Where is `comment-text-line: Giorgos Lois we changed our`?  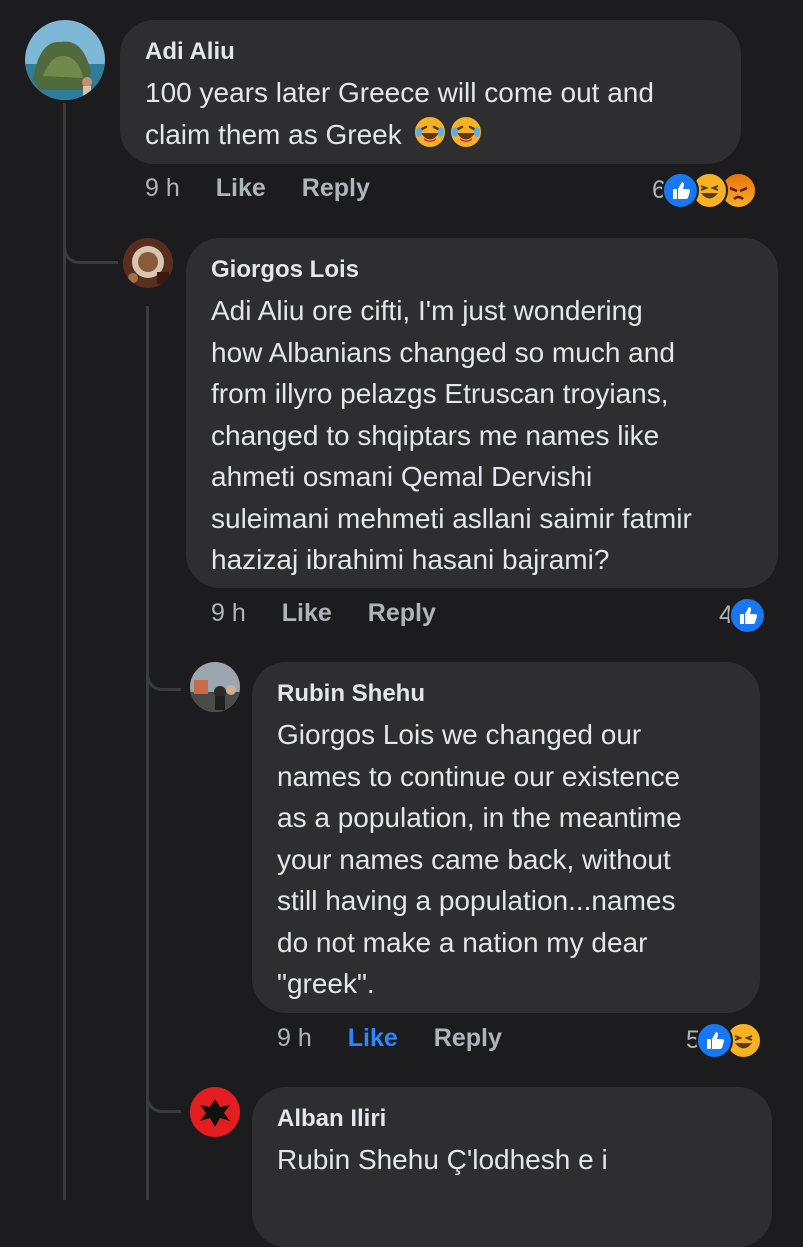 comment-text-line: Giorgos Lois we changed our is located at coordinates (459, 734).